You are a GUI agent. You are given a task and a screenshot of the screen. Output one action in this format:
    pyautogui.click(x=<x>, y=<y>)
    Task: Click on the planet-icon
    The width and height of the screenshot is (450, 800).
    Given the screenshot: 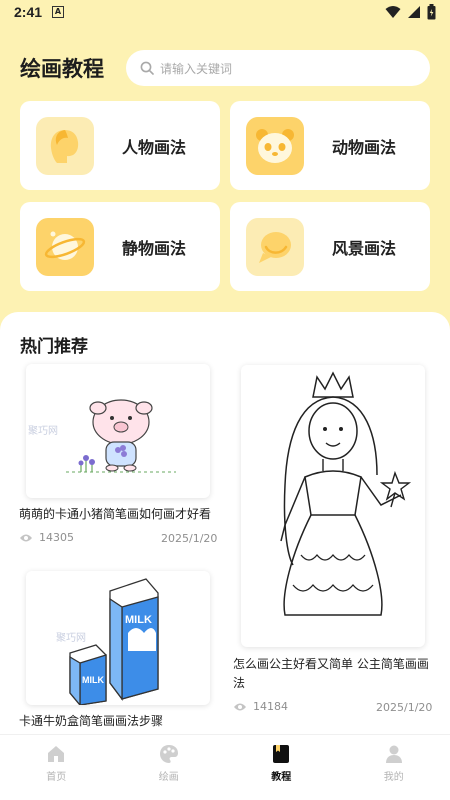 What is the action you would take?
    pyautogui.click(x=65, y=246)
    